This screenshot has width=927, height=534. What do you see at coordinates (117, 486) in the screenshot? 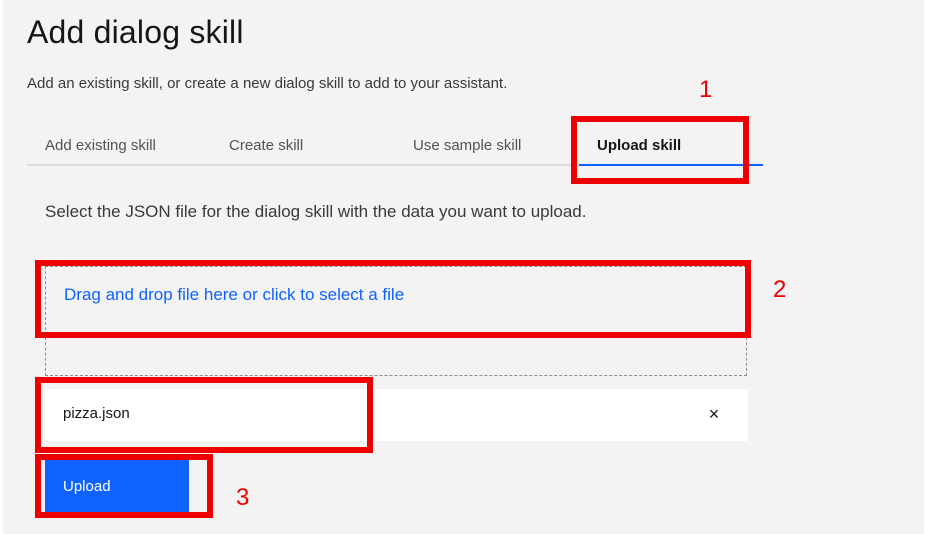
I see `upload-button: Upload` at bounding box center [117, 486].